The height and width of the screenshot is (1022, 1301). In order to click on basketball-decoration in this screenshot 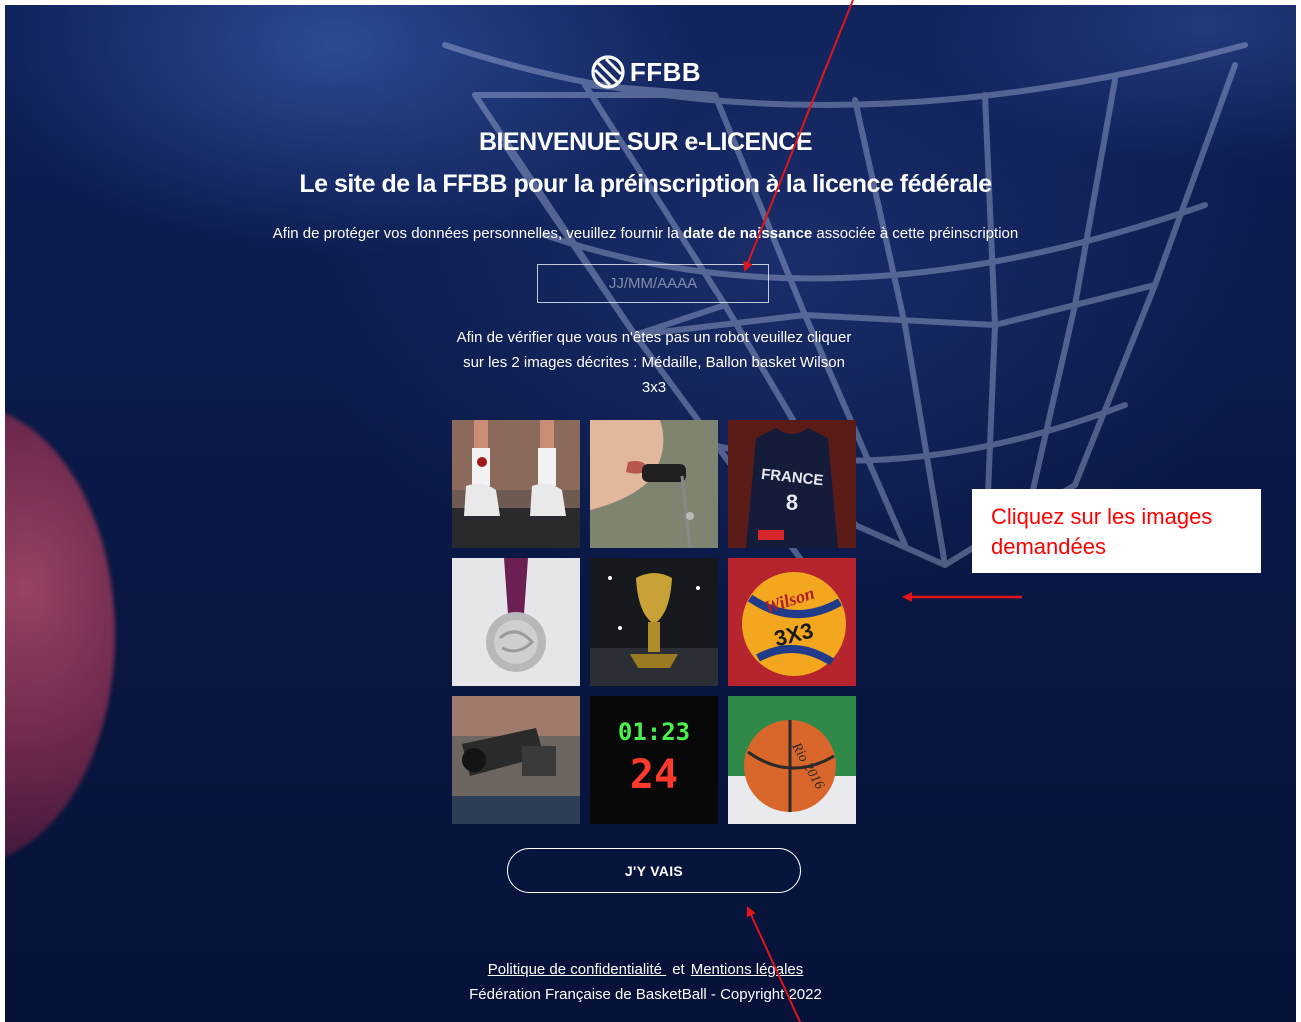, I will do `click(60, 635)`.